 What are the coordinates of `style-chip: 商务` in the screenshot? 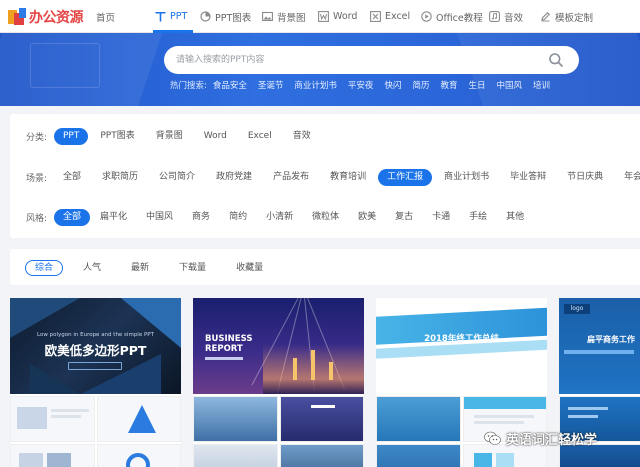 It's located at (201, 217).